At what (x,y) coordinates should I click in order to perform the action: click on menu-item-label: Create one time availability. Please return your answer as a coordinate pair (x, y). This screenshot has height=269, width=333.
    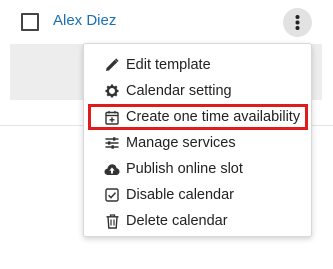
    Looking at the image, I should click on (213, 117).